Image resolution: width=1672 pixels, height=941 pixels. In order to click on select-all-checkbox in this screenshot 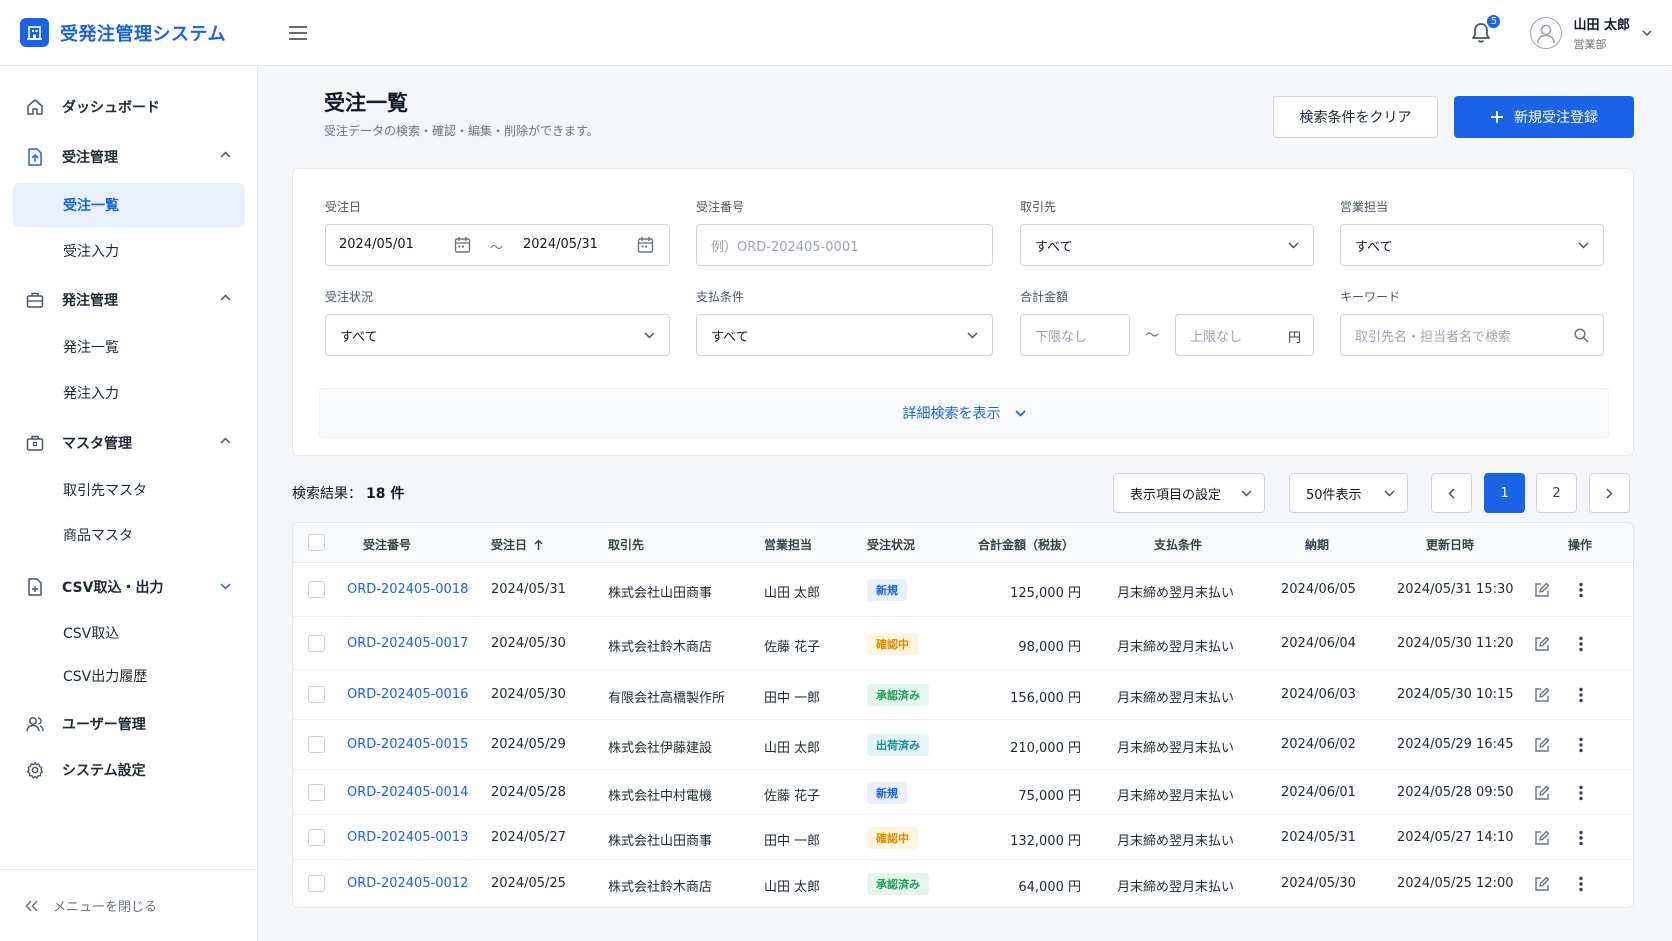, I will do `click(316, 542)`.